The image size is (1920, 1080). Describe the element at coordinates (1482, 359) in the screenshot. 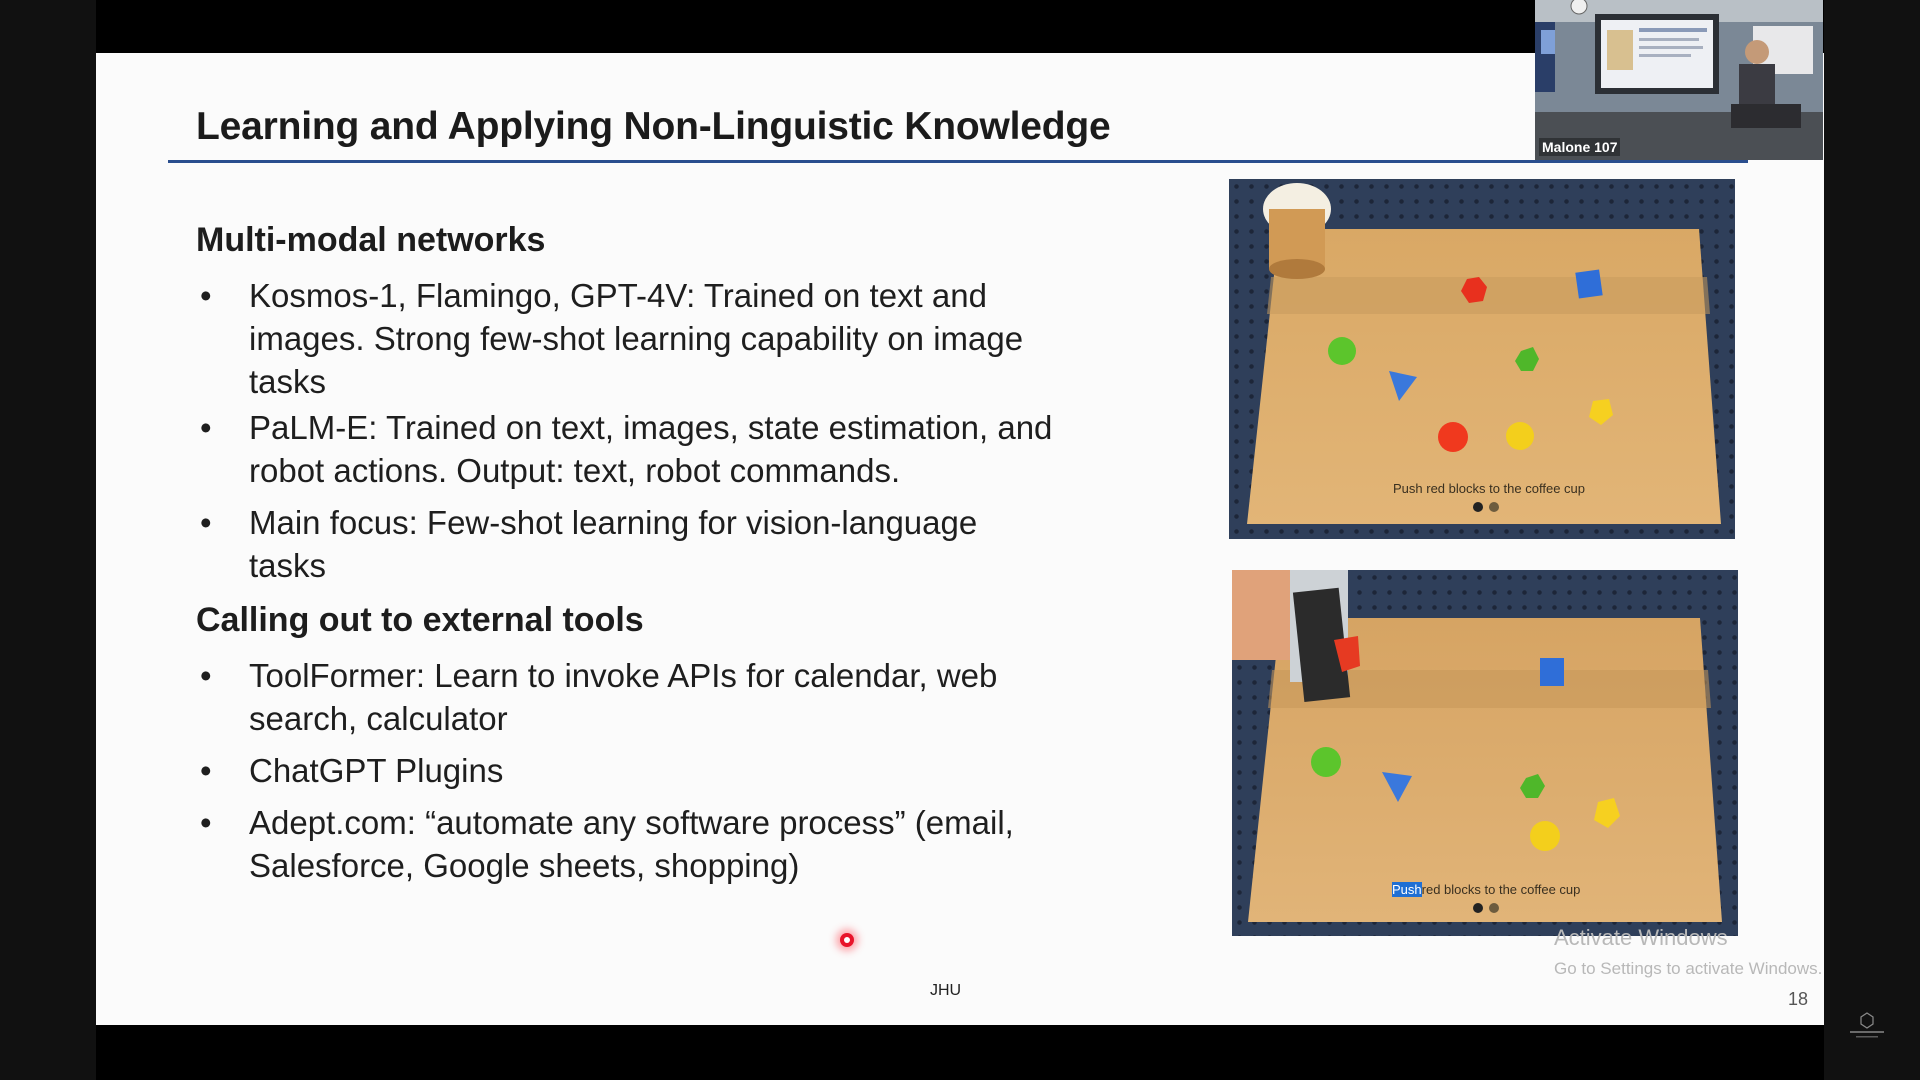

I see `robot-demo-image-1: Push red blocks to the coffee cup` at that location.